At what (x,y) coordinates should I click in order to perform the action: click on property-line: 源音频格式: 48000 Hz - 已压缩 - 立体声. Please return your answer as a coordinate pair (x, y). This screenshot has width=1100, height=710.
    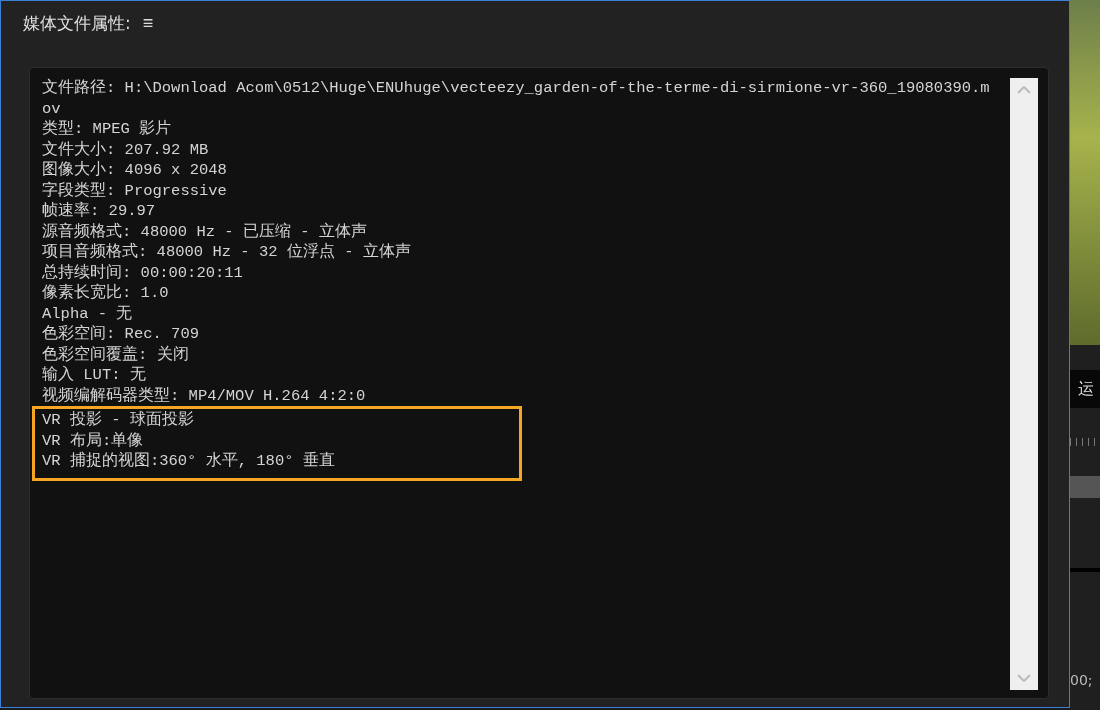
    Looking at the image, I should click on (205, 231).